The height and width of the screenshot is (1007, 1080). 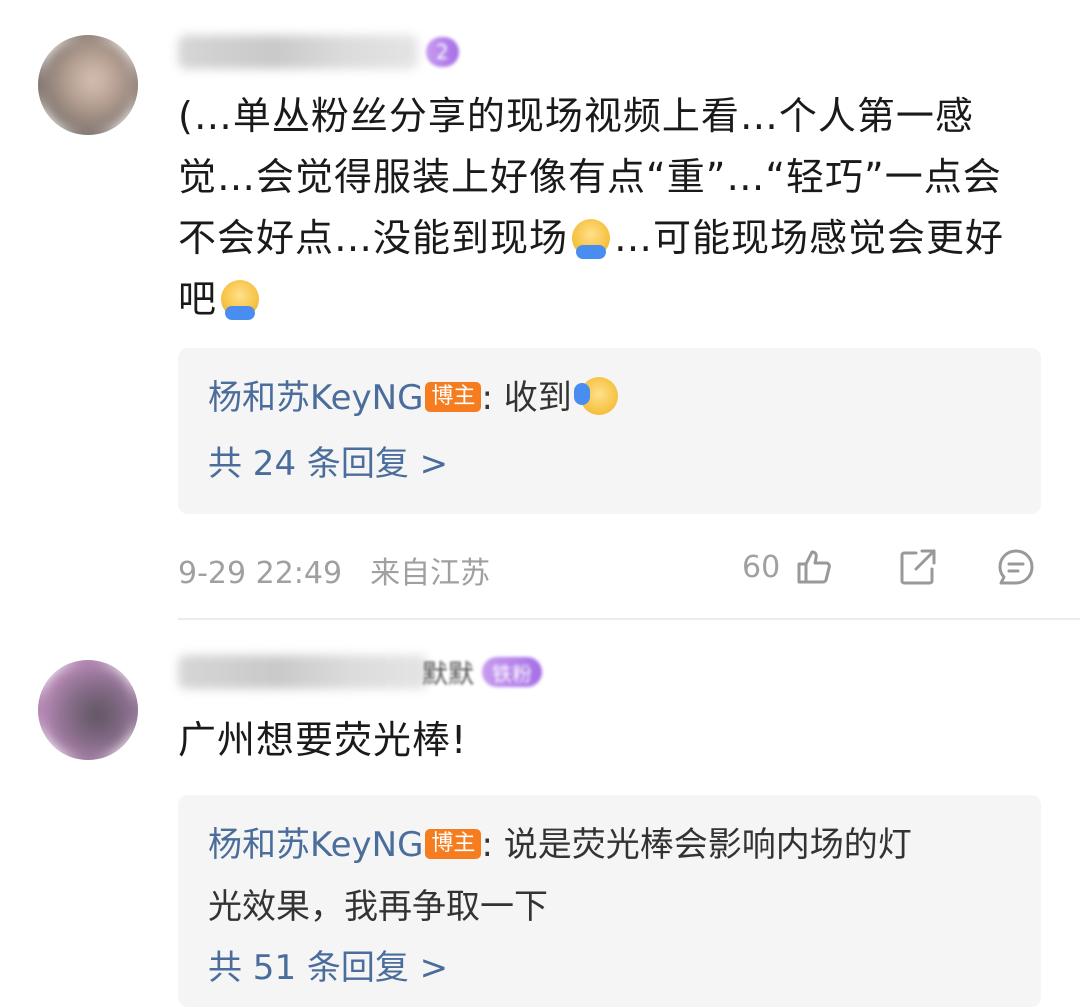 I want to click on comment-icon, so click(x=1016, y=567).